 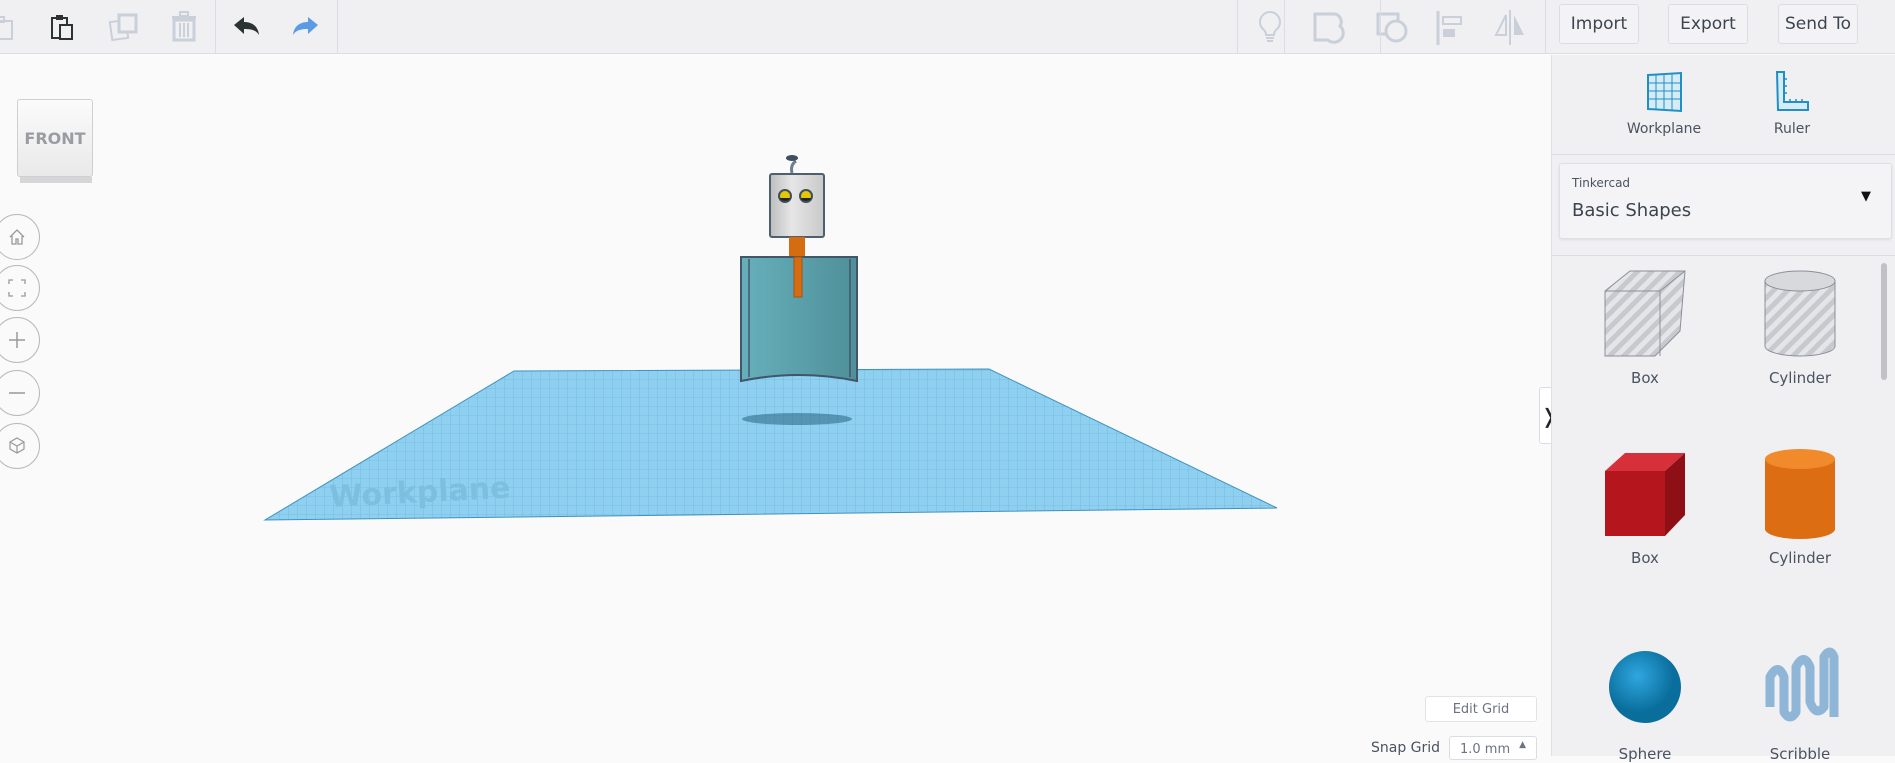 What do you see at coordinates (305, 27) in the screenshot?
I see `redo-icon` at bounding box center [305, 27].